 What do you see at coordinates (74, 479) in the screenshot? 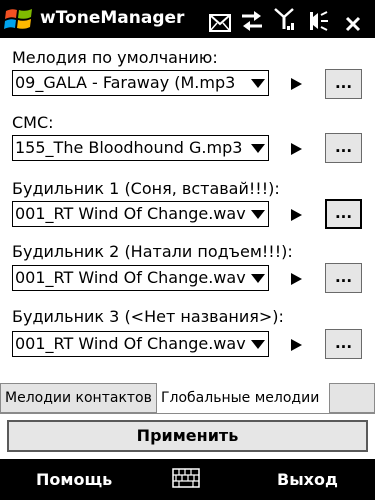
I see `help-softkey: Помощь` at bounding box center [74, 479].